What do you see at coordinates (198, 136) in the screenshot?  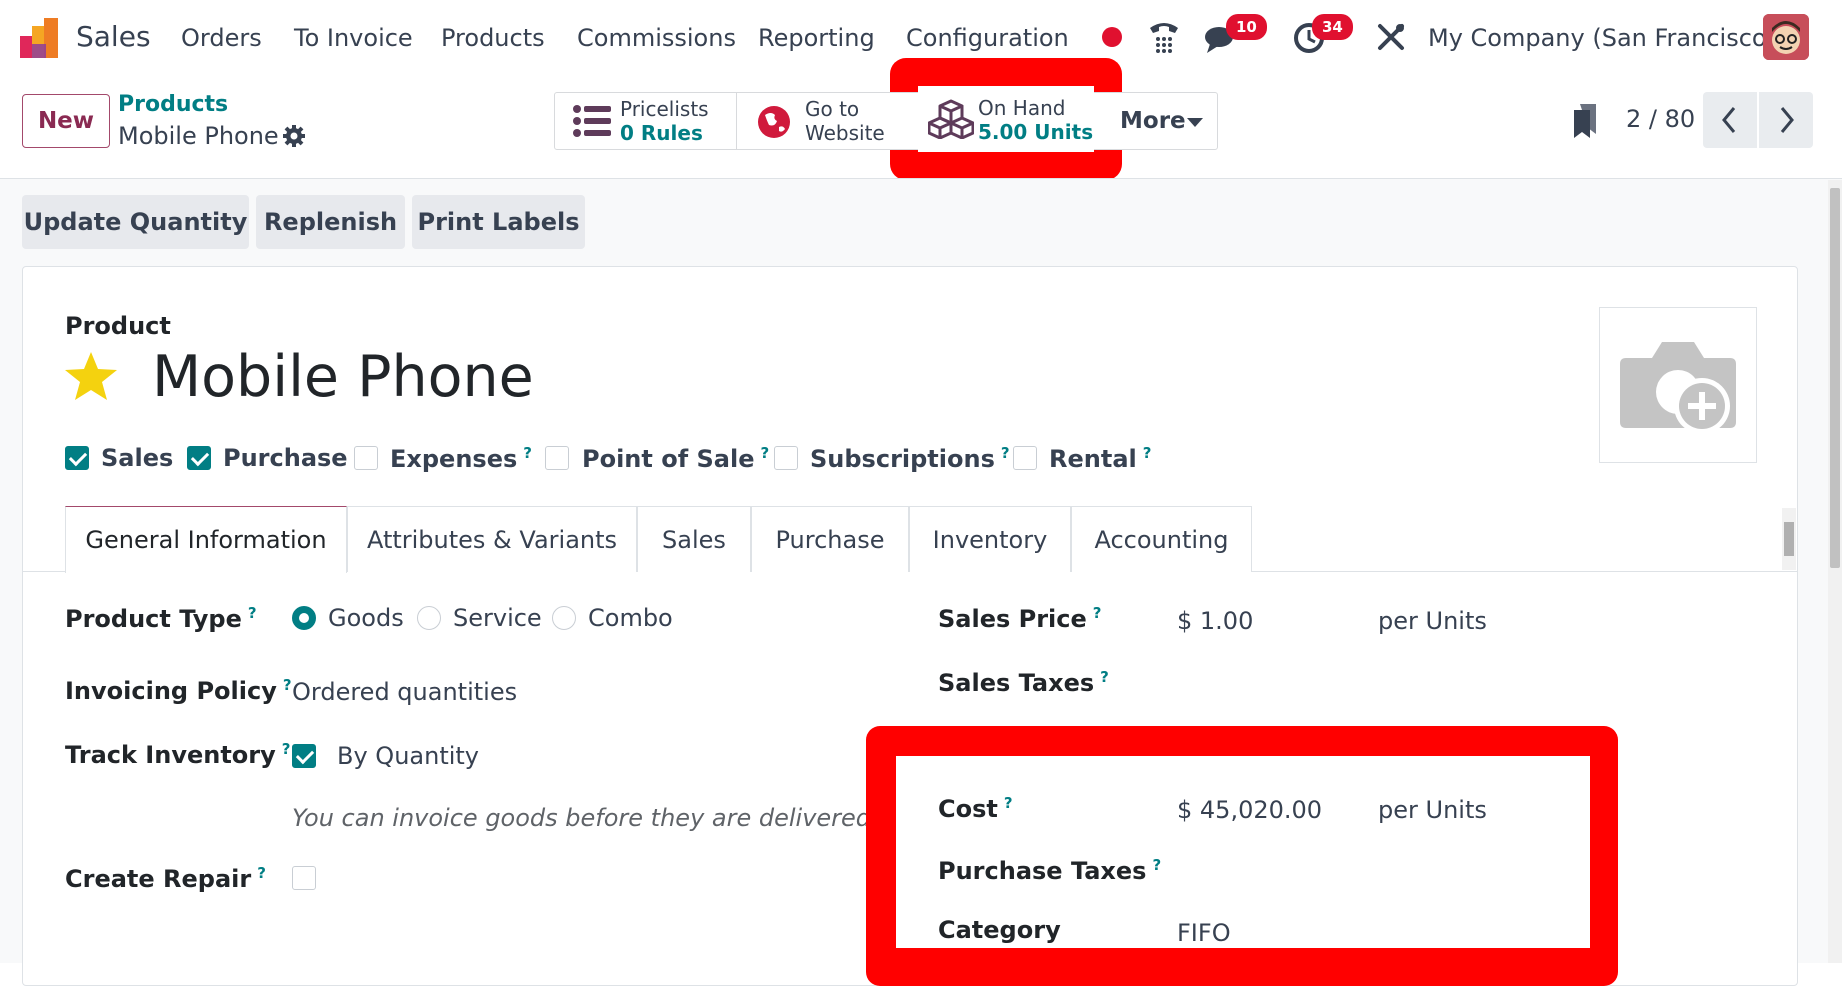 I see `breadcrumb-current: Mobile Phone` at bounding box center [198, 136].